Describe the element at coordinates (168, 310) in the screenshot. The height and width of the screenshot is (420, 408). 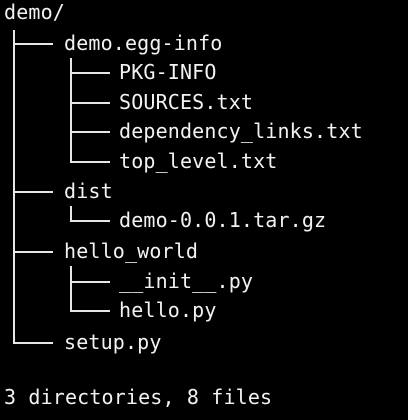
I see `file-hello-py: hello.py` at that location.